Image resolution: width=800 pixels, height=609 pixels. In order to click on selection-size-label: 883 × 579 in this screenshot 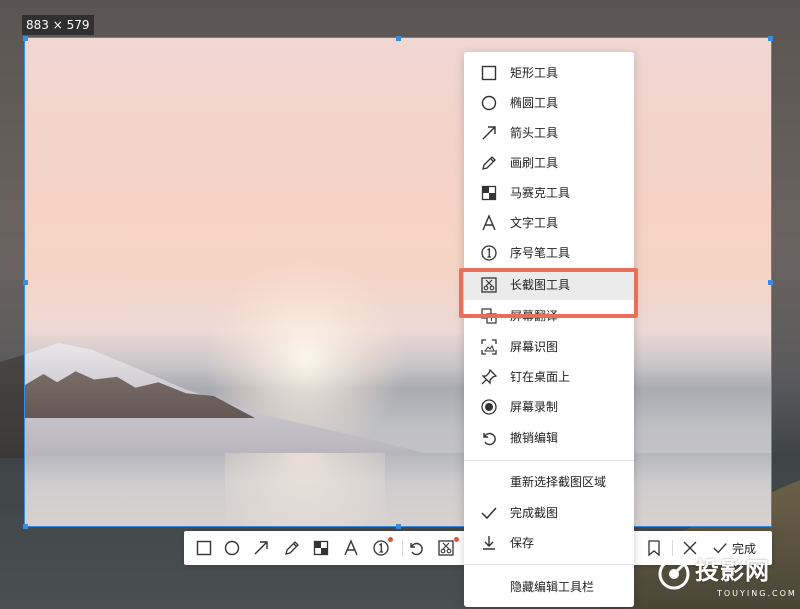, I will do `click(58, 25)`.